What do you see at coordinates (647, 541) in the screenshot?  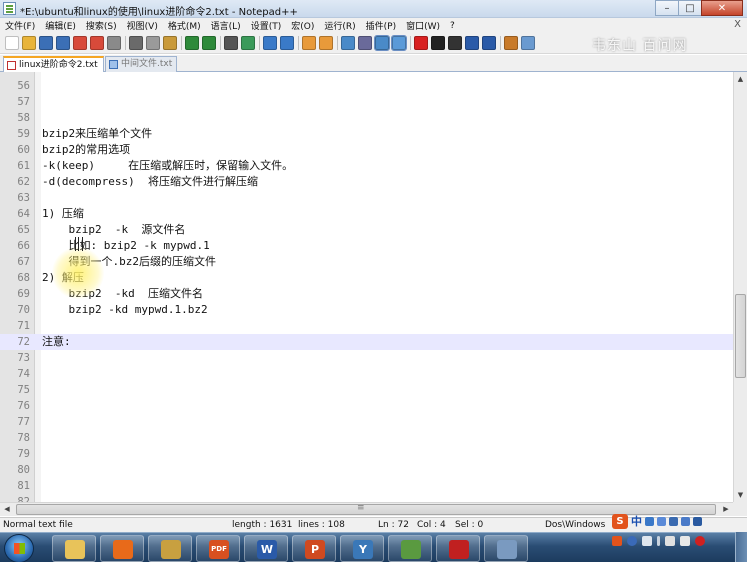 I see `tray-clock-icon` at bounding box center [647, 541].